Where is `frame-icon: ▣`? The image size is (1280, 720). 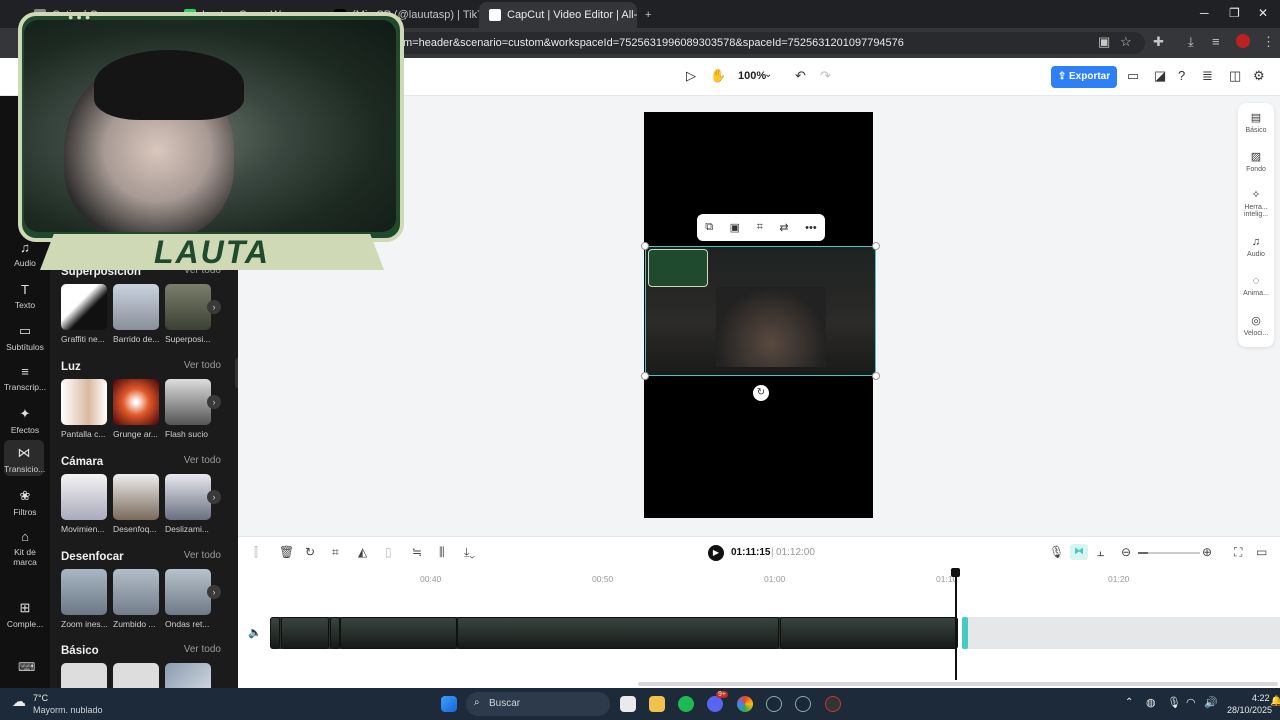
frame-icon: ▣ is located at coordinates (735, 227).